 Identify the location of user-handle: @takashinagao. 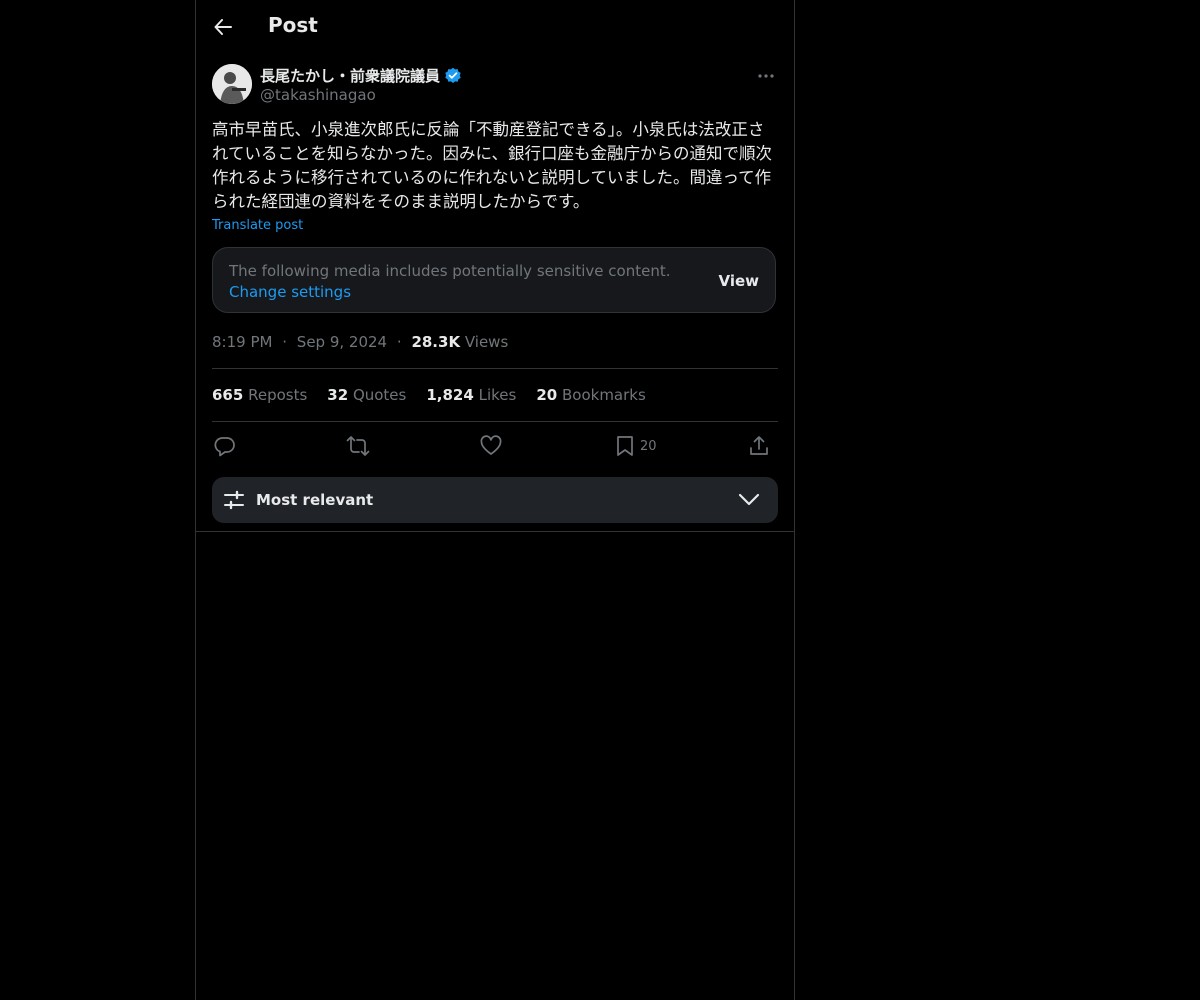
(318, 95).